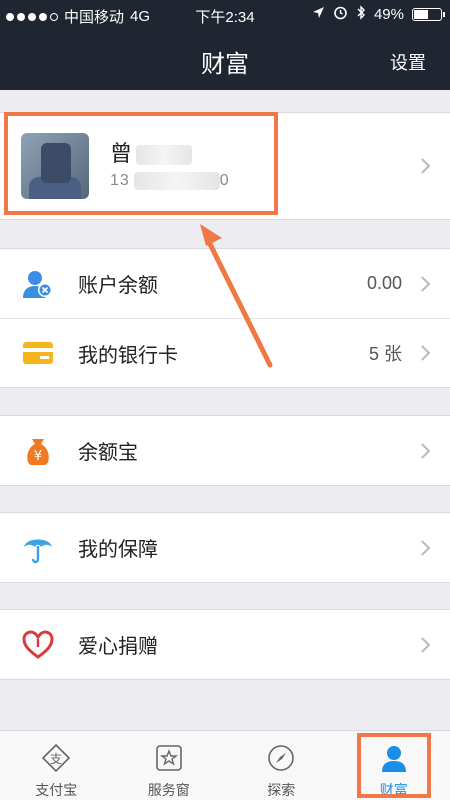 This screenshot has height=800, width=450. I want to click on balance-label: 账户余额, so click(118, 286).